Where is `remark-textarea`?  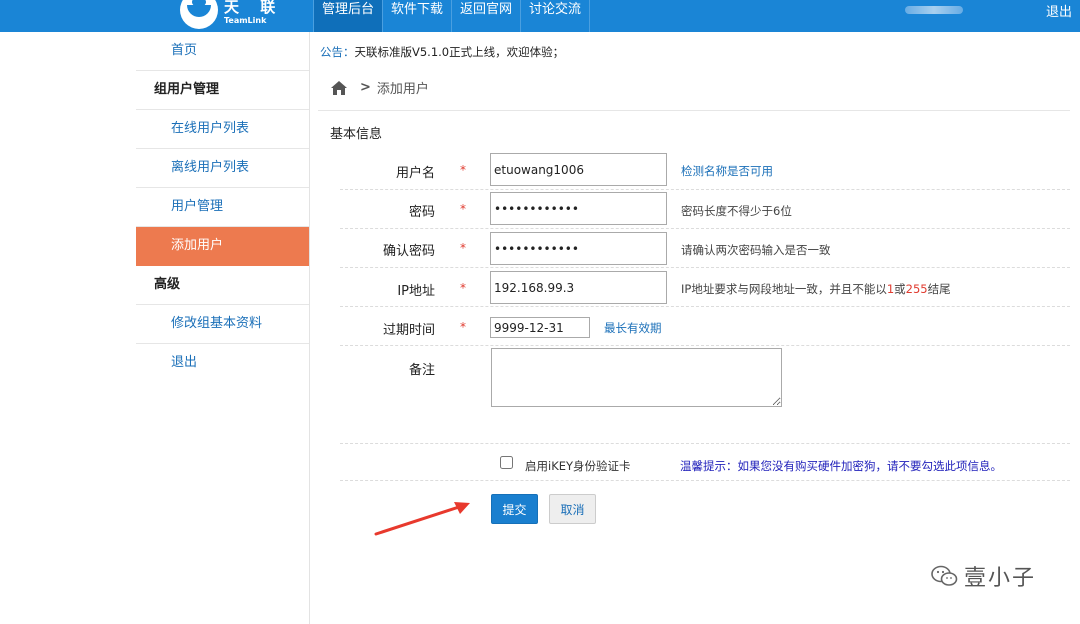 remark-textarea is located at coordinates (636, 377).